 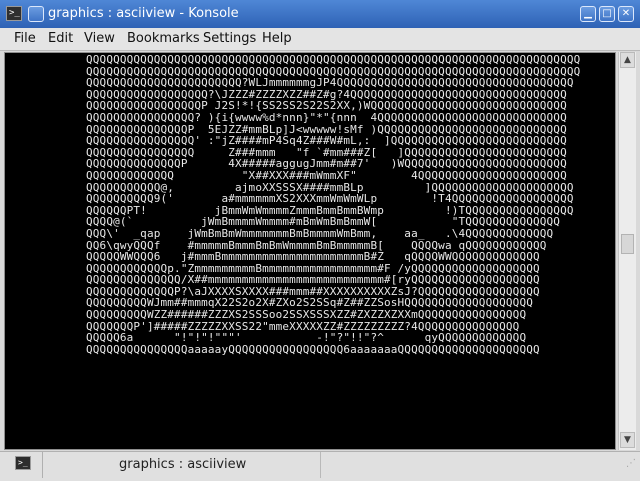 I want to click on window-title: graphics : asciiview - Konsole, so click(x=143, y=13).